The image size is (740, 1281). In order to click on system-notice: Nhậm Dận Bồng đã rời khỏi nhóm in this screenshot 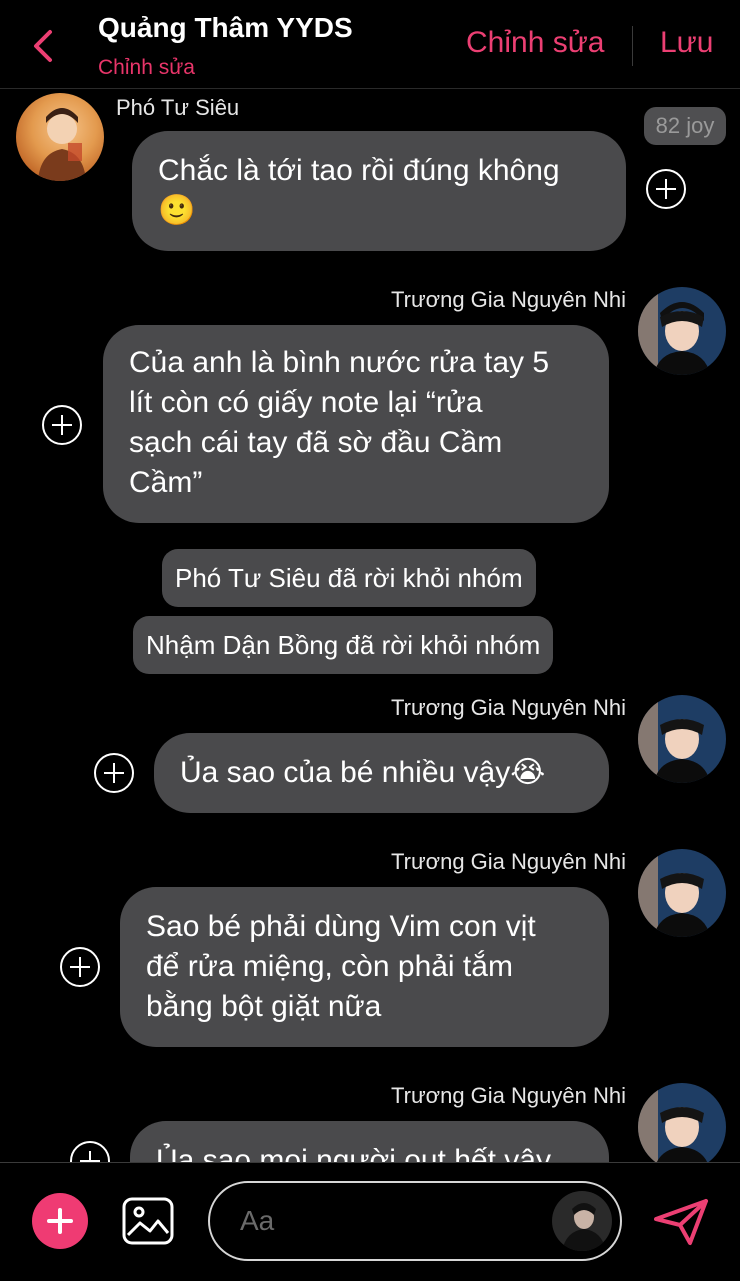, I will do `click(343, 645)`.